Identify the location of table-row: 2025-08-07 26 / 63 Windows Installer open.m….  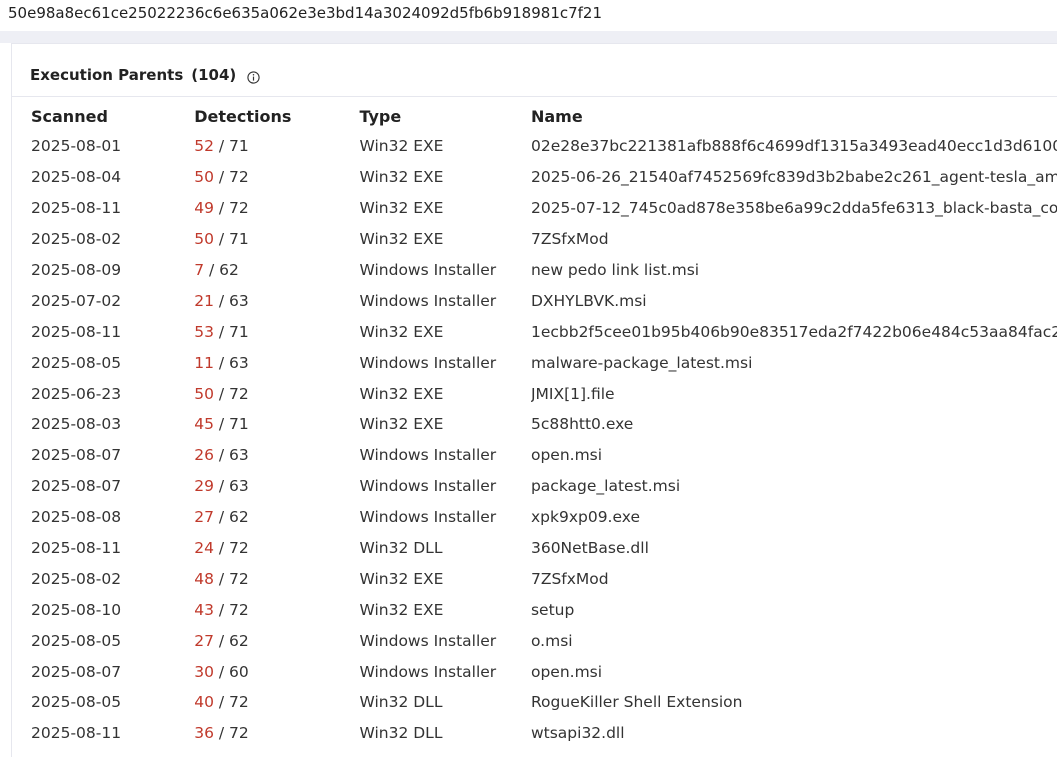
(544, 455).